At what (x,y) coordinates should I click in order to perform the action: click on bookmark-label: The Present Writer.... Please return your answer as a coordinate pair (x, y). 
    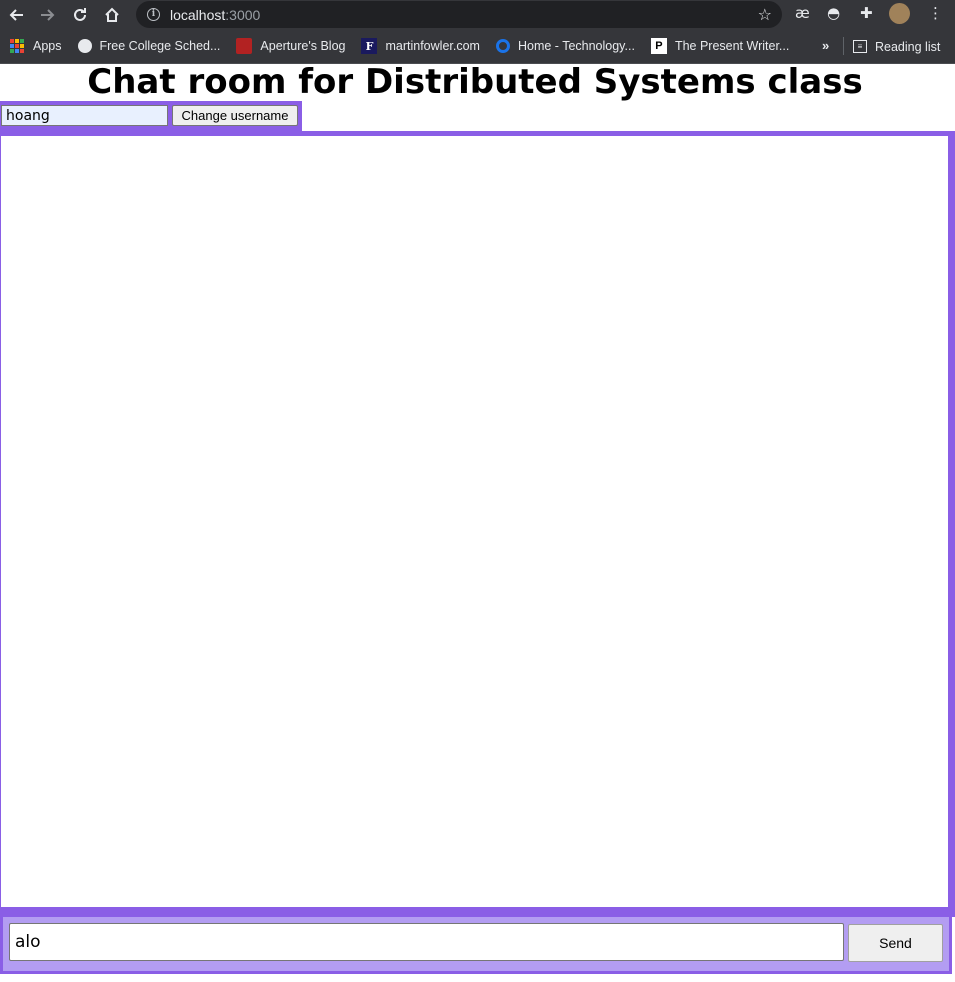
    Looking at the image, I should click on (732, 46).